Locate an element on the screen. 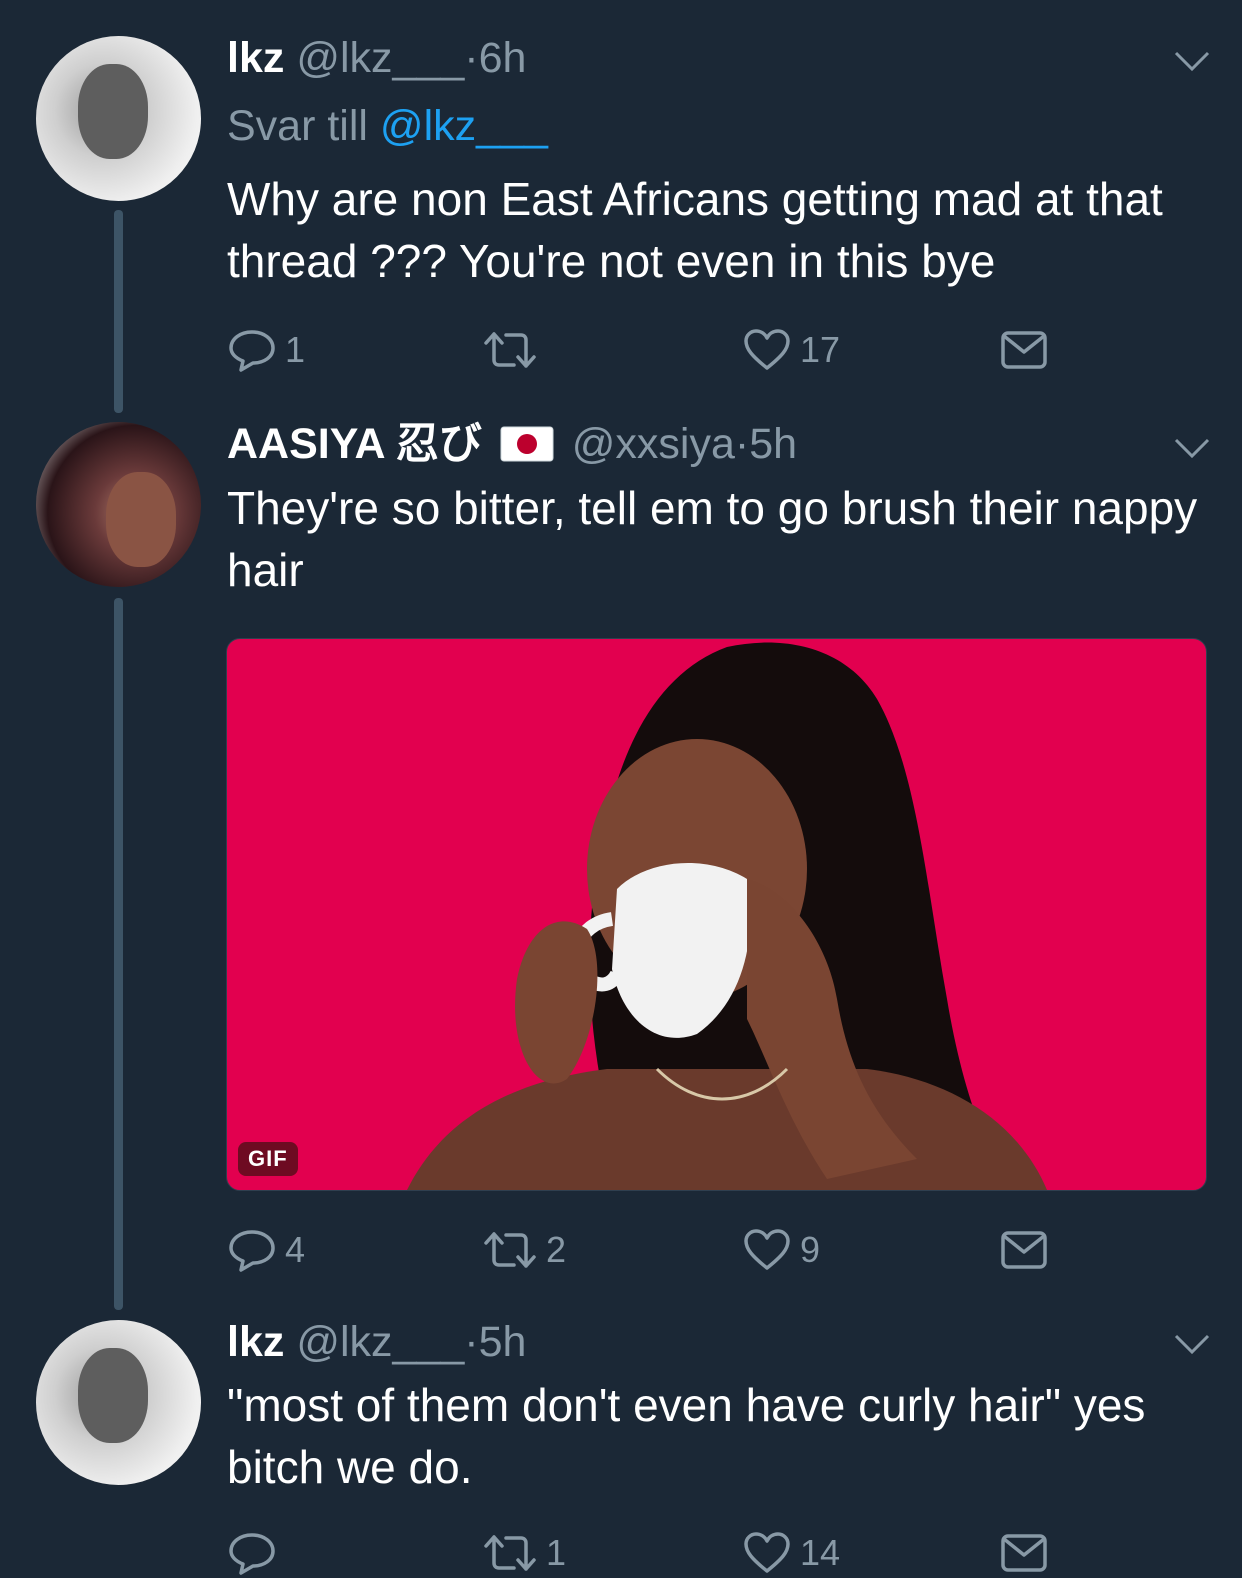  reply-button: 4 is located at coordinates (266, 1250).